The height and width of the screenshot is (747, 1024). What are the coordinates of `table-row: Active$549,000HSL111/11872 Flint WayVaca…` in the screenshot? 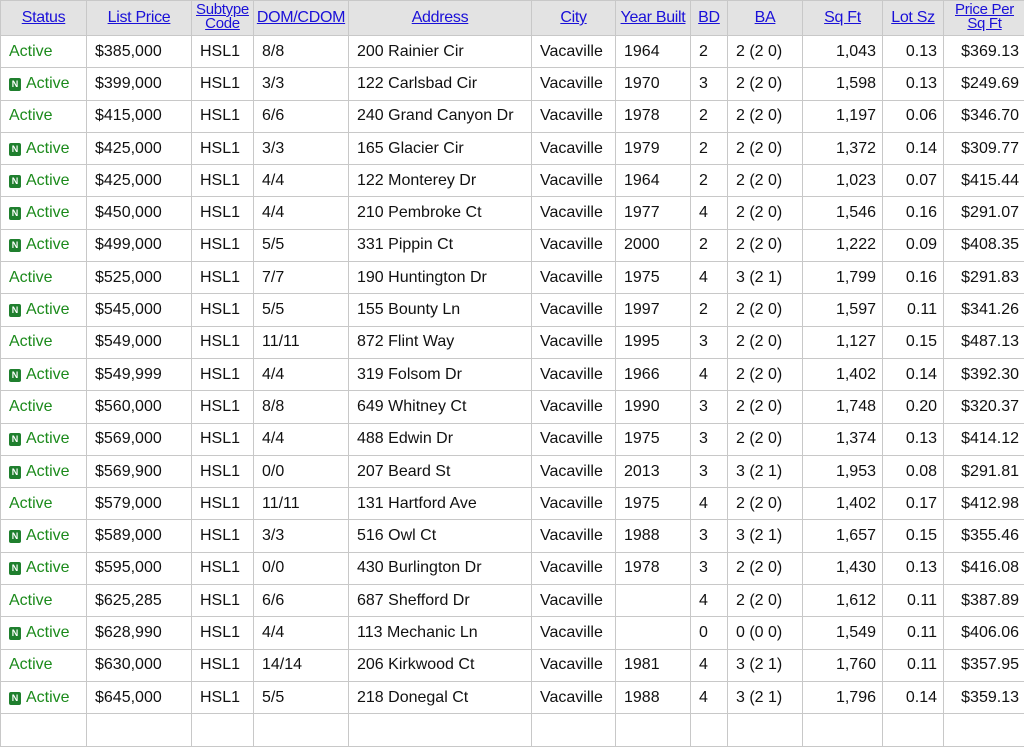 It's located at (512, 342).